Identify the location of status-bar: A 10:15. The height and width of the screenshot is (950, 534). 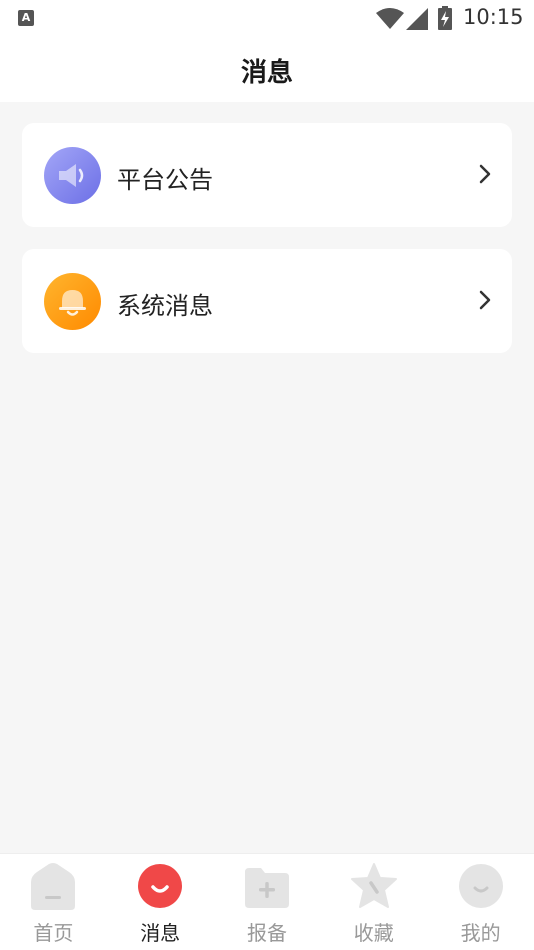
(267, 18).